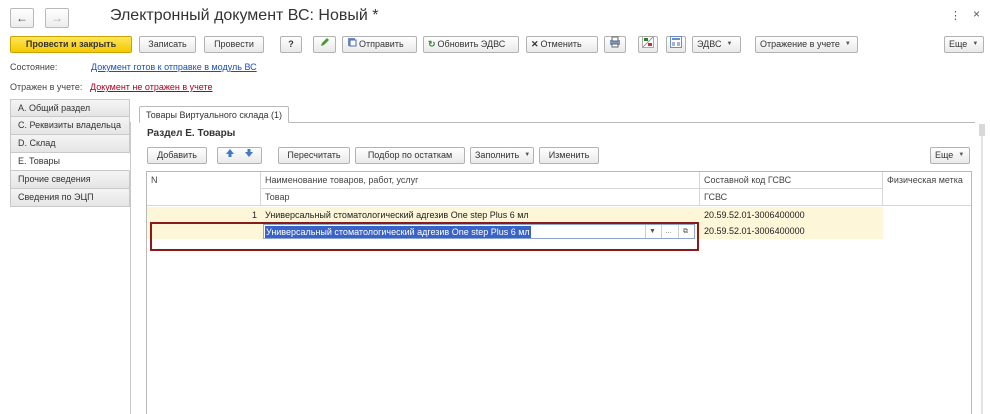 The image size is (990, 414). Describe the element at coordinates (569, 155) in the screenshot. I see `change-button: Изменить` at that location.